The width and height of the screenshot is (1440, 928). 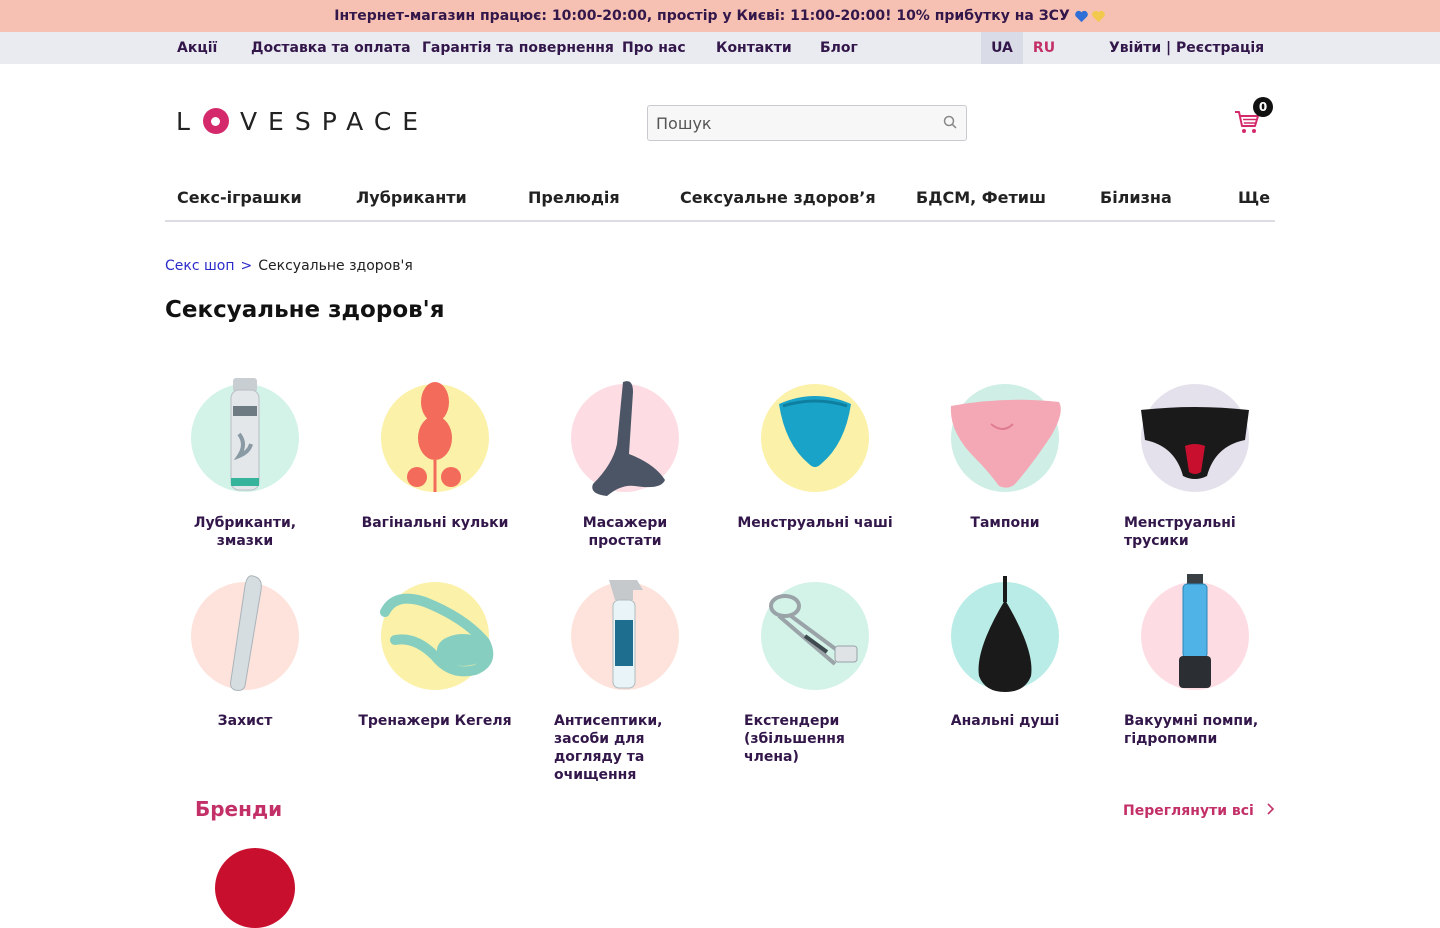 What do you see at coordinates (434, 437) in the screenshot?
I see `vaginal-balls-icon` at bounding box center [434, 437].